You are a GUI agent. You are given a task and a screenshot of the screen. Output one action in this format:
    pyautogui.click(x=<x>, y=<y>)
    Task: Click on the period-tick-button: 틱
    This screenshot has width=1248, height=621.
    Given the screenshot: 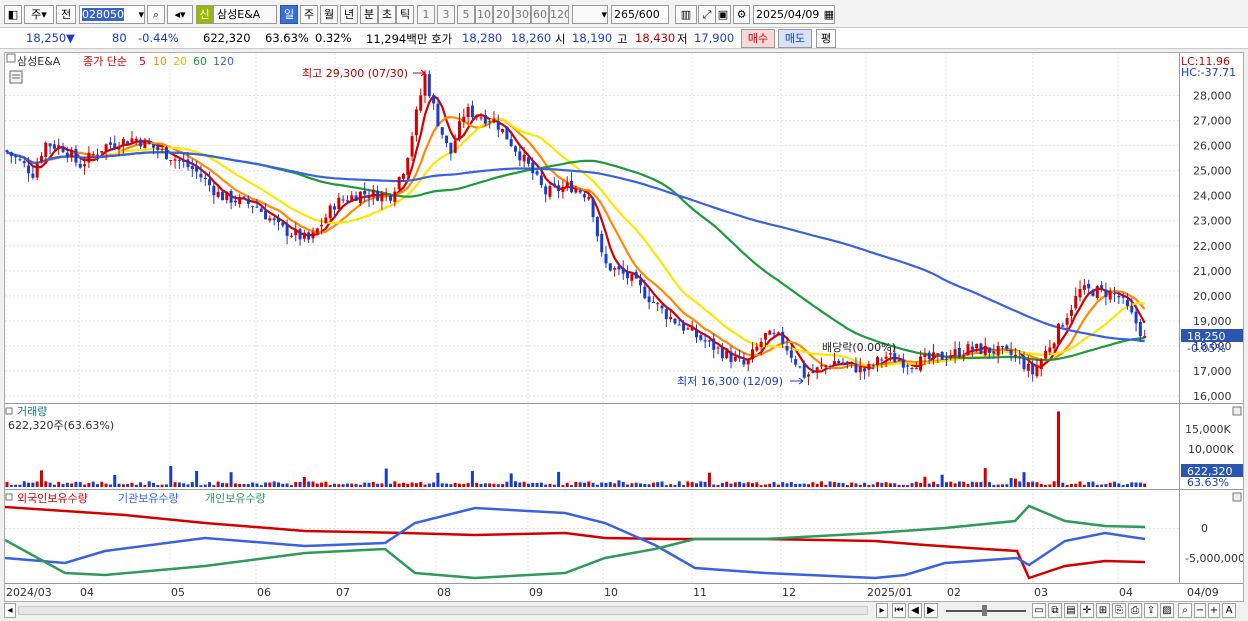 What is the action you would take?
    pyautogui.click(x=405, y=14)
    